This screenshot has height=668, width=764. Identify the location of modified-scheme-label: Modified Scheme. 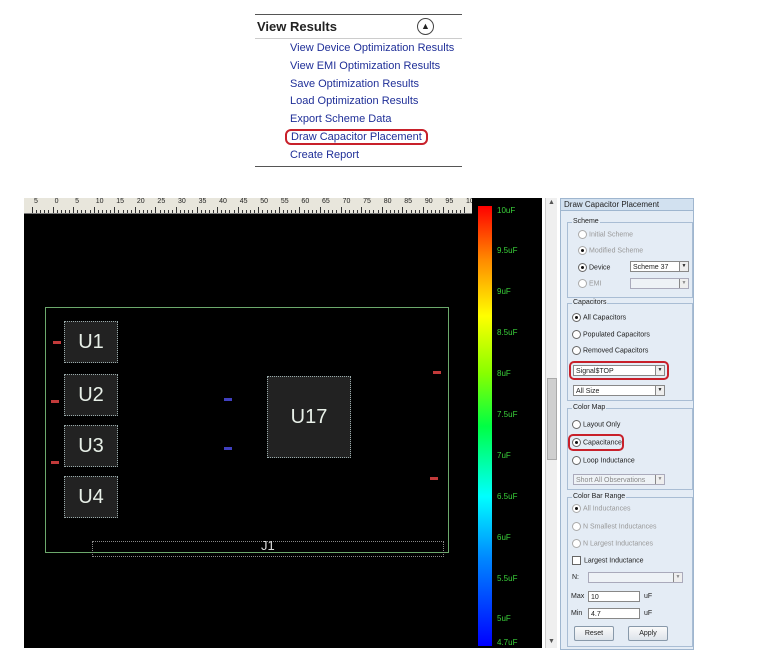
(616, 251).